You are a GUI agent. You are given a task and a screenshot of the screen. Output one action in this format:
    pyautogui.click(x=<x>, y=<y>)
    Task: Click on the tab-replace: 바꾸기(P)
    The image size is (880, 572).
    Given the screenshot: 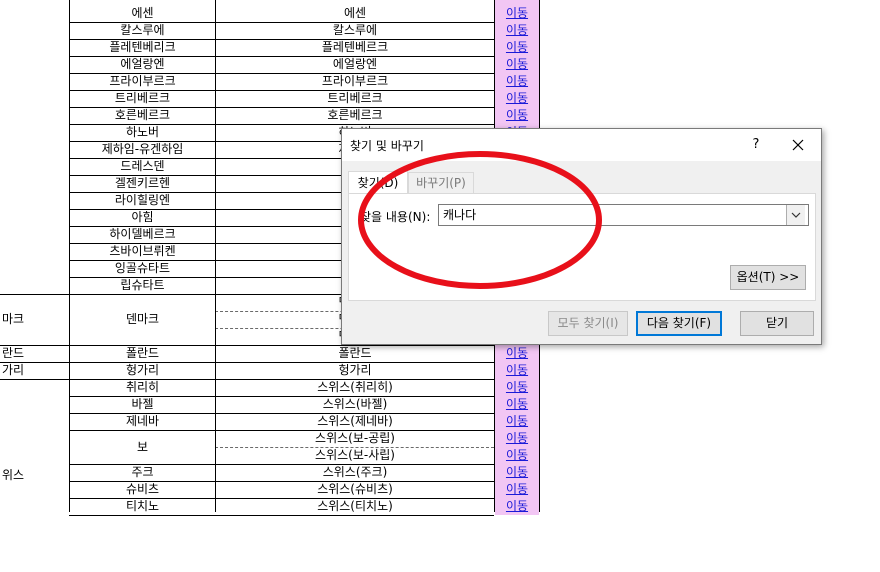 What is the action you would take?
    pyautogui.click(x=441, y=183)
    